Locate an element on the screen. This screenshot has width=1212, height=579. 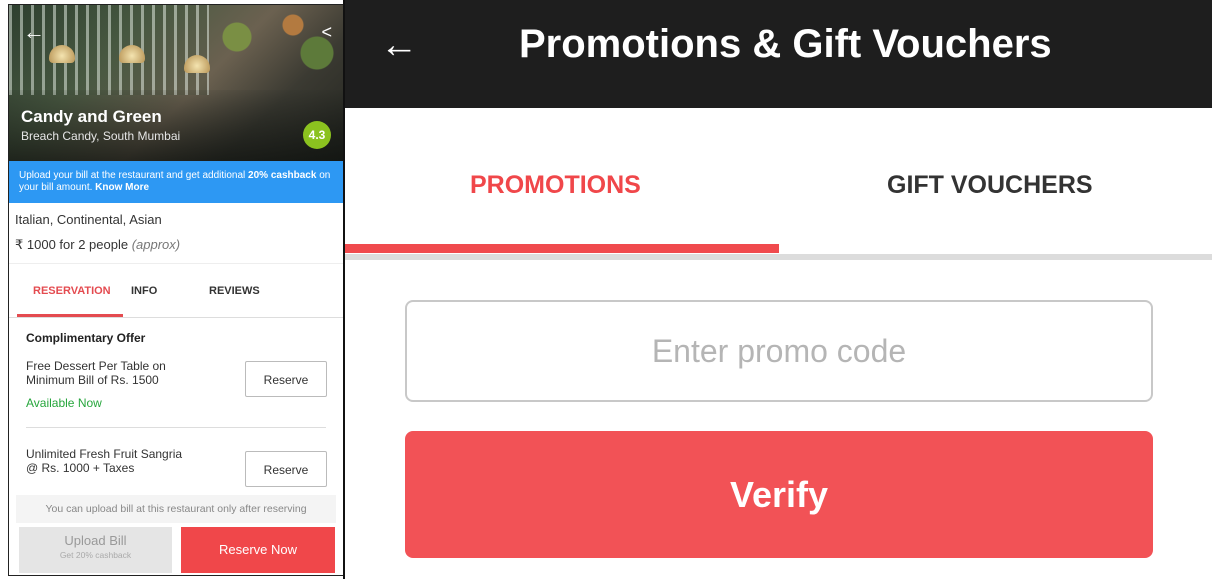
verify-button: Verify is located at coordinates (779, 494).